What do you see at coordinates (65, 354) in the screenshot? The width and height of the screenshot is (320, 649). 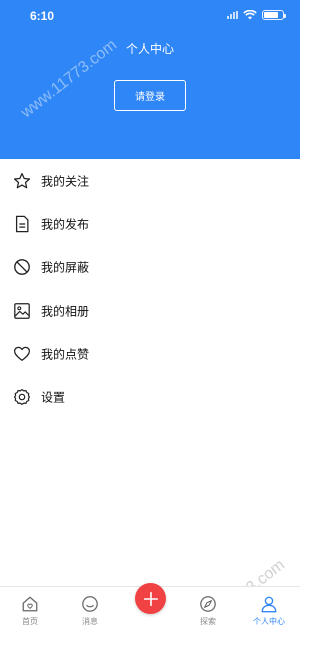 I see `menu-label-likes: 我的点赞` at bounding box center [65, 354].